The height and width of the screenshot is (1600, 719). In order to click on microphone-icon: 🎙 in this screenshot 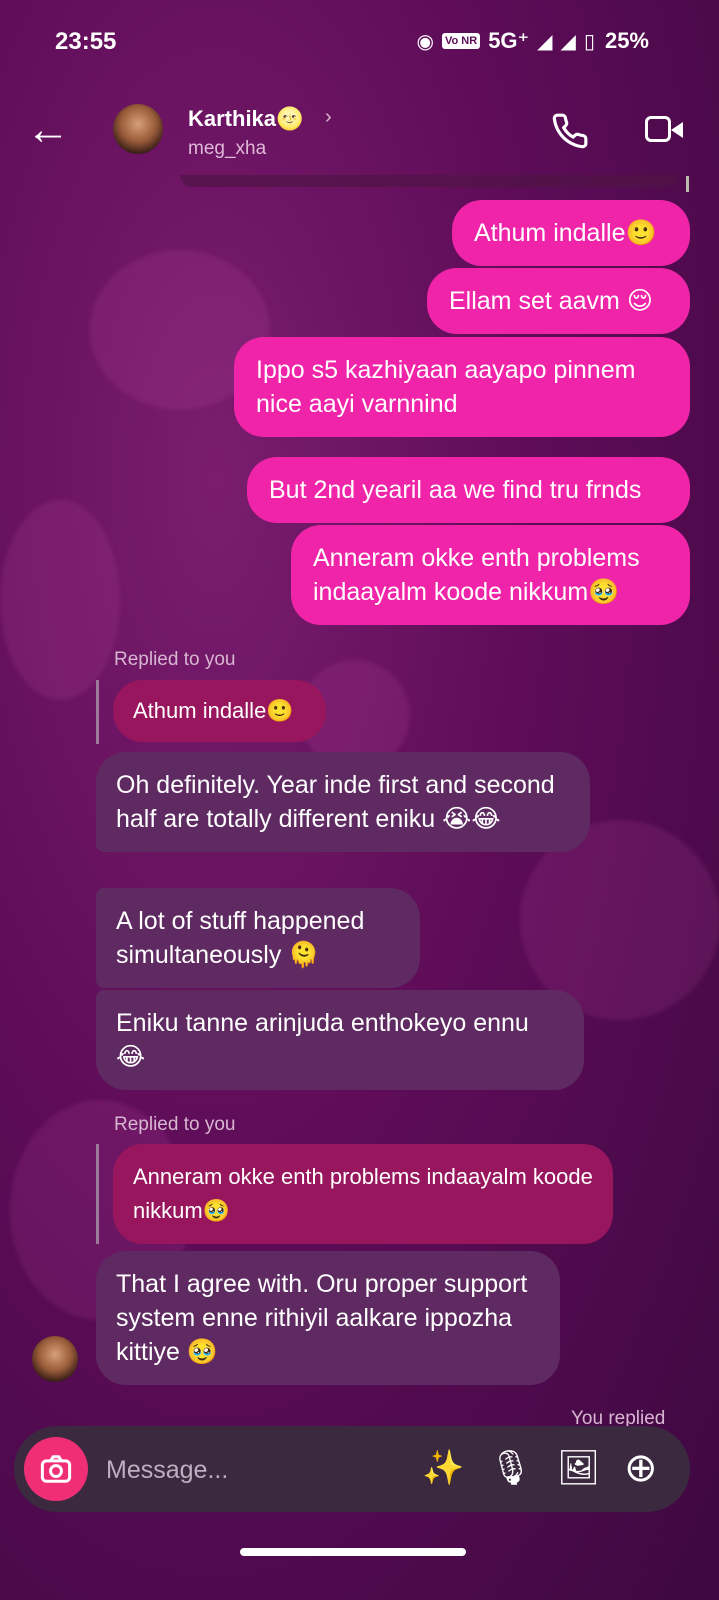, I will do `click(510, 1468)`.